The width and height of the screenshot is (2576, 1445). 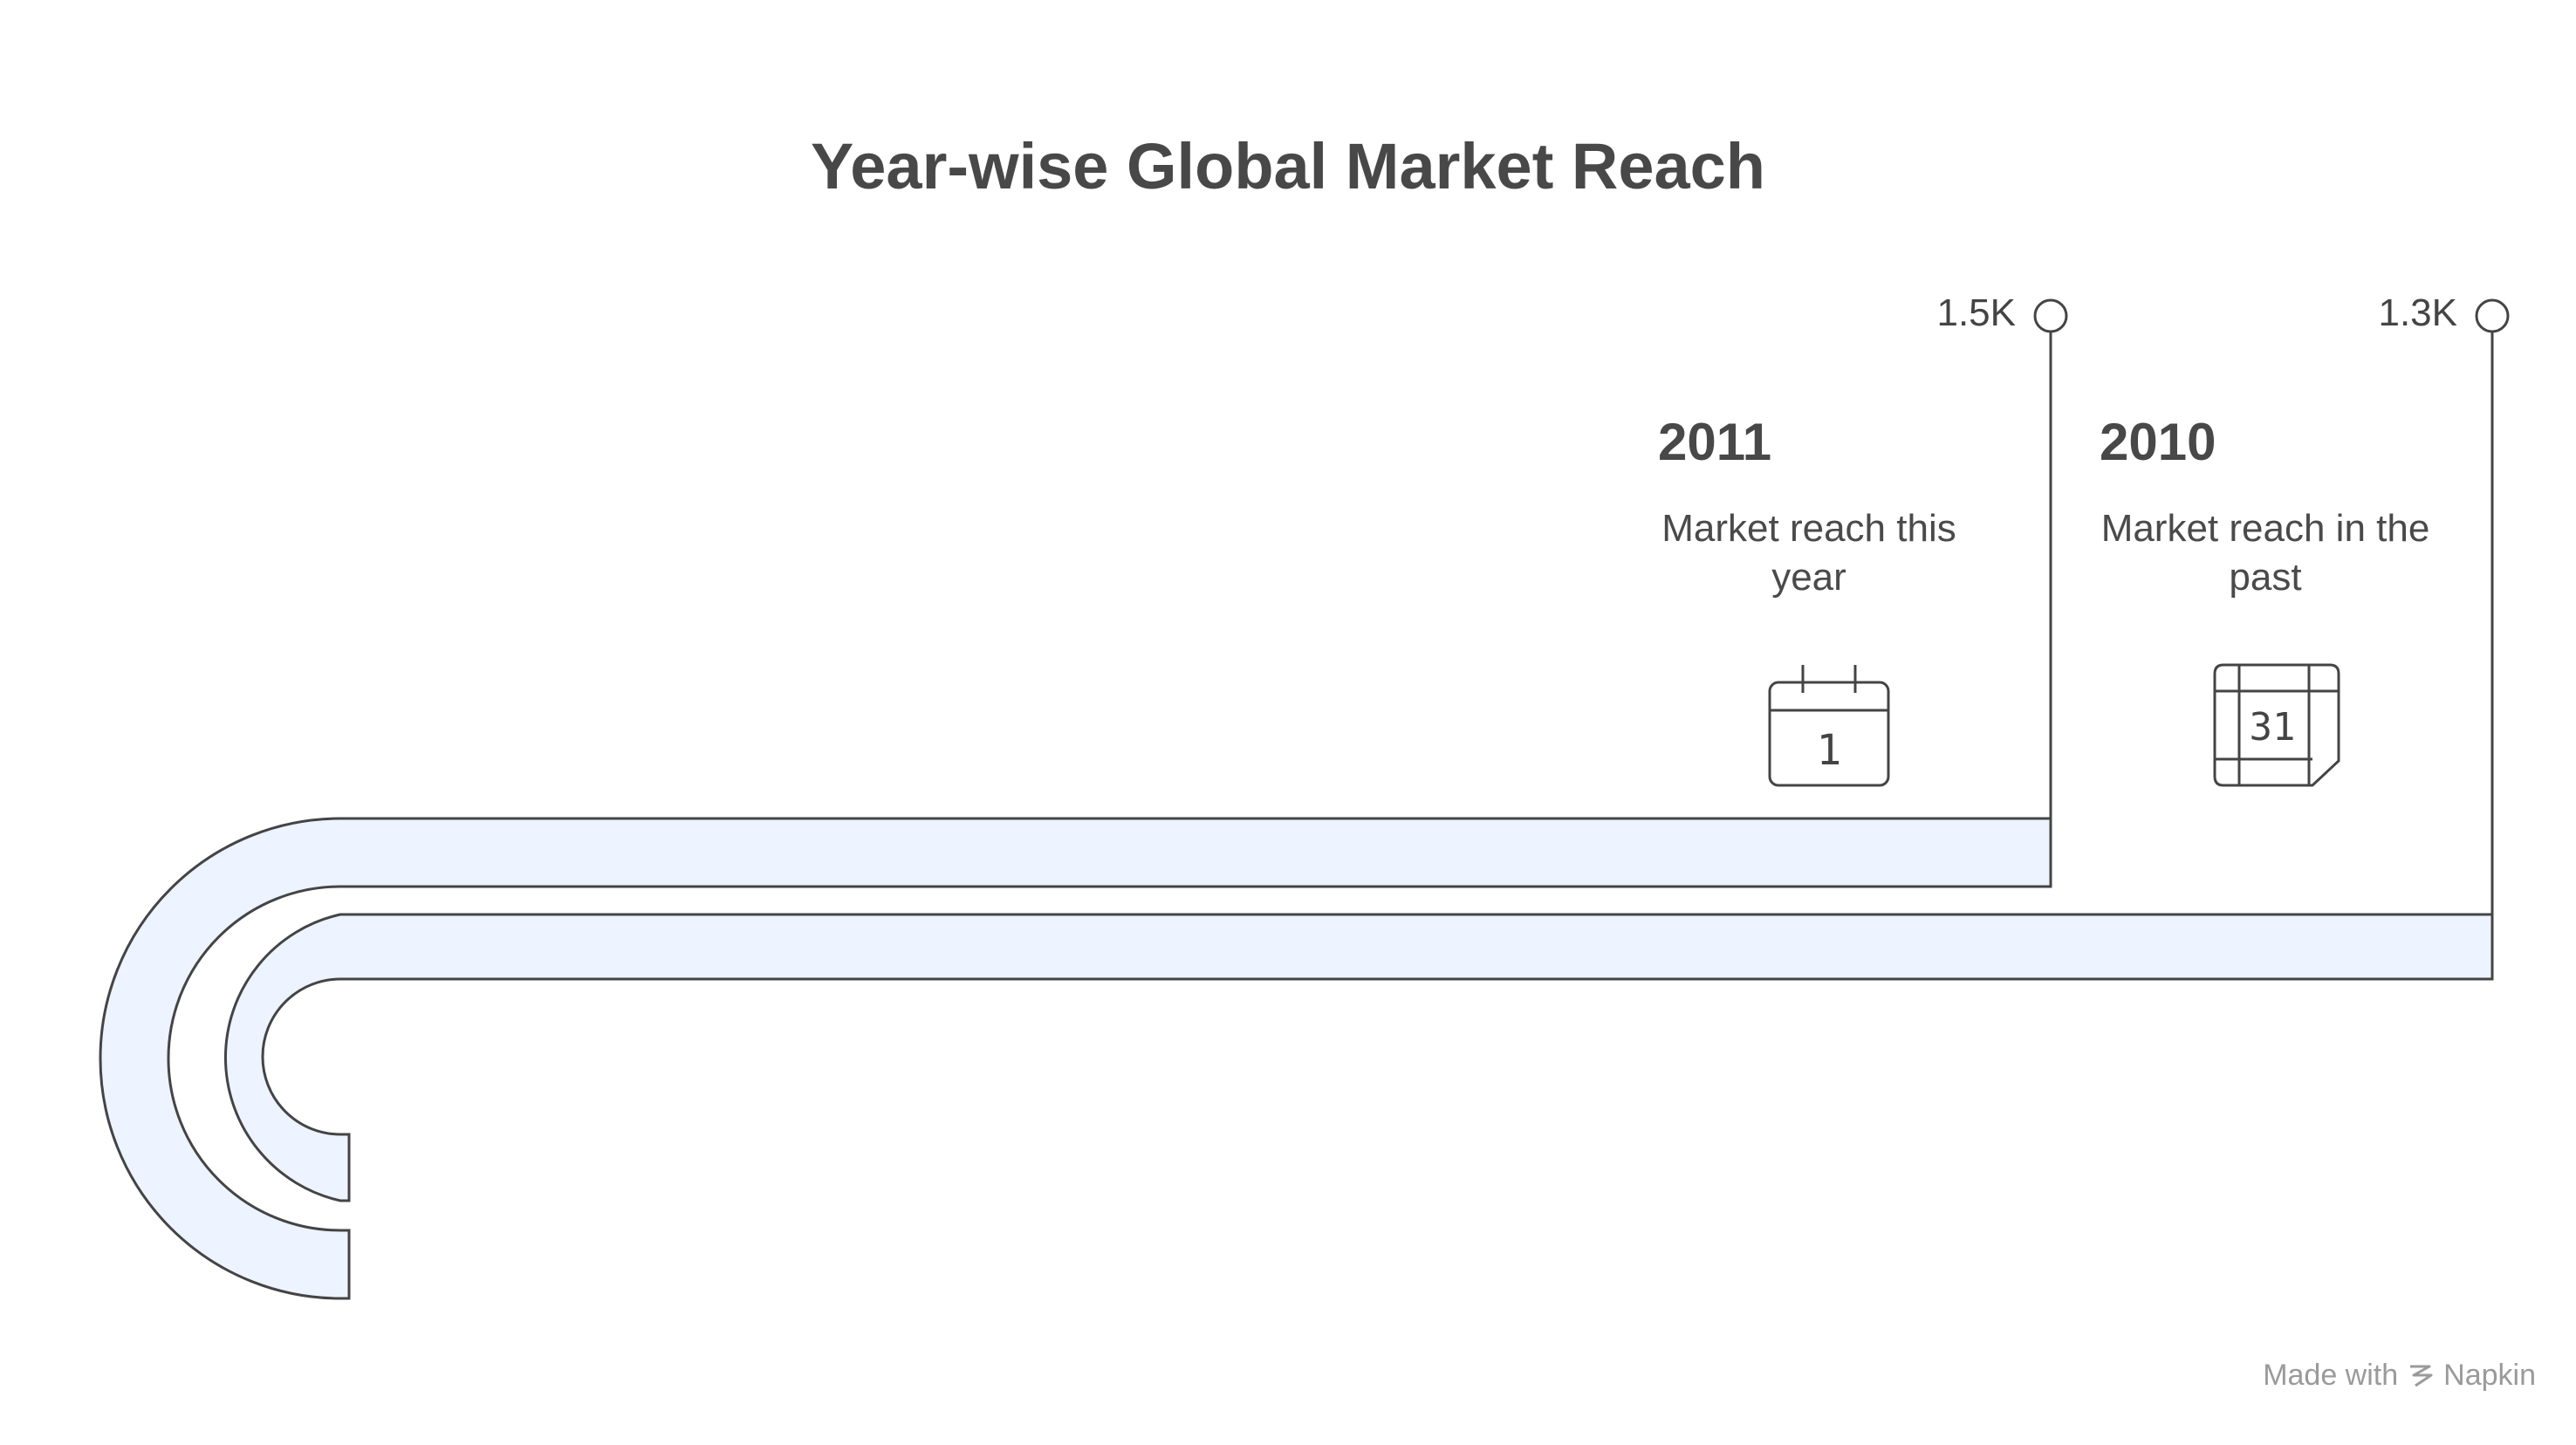 What do you see at coordinates (1809, 553) in the screenshot?
I see `milestone-description-2011: Market reach this year` at bounding box center [1809, 553].